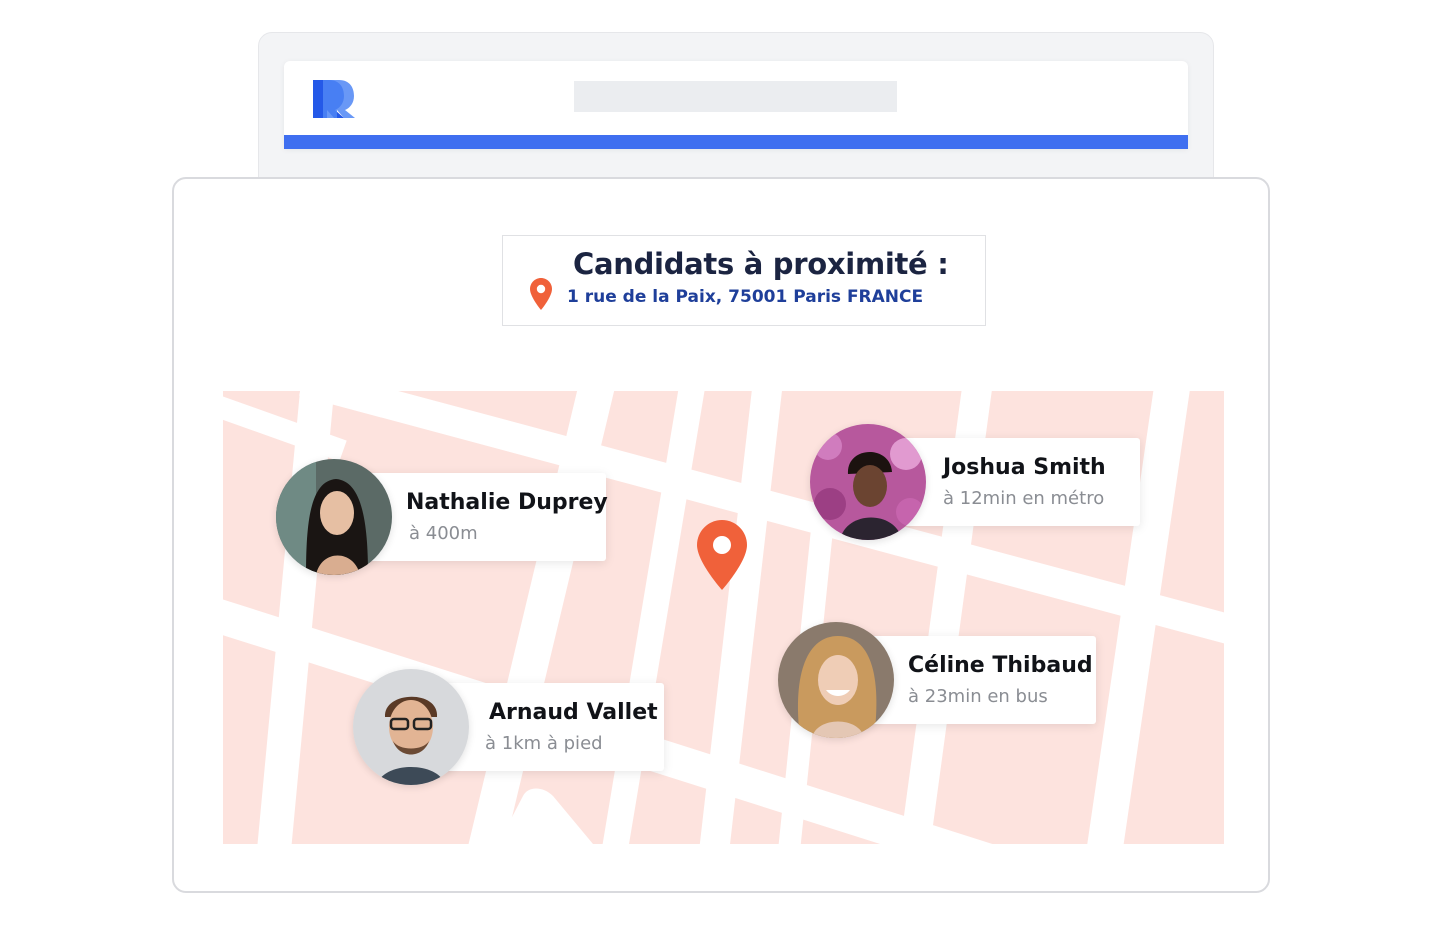 The width and height of the screenshot is (1440, 950). What do you see at coordinates (745, 297) in the screenshot?
I see `address: 1 rue de la Paix, 75001 Paris FRANCE` at bounding box center [745, 297].